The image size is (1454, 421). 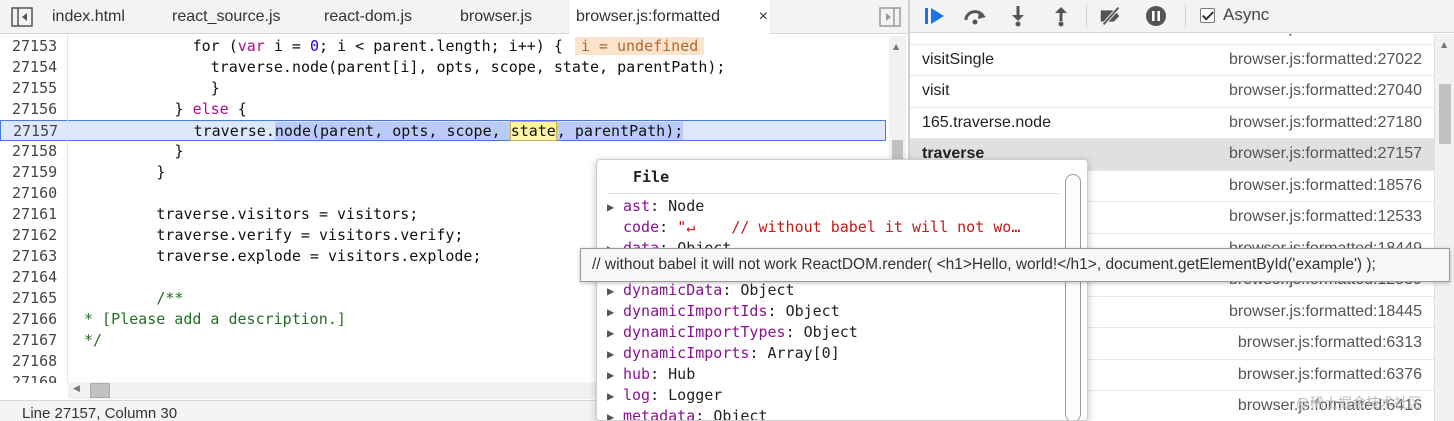 What do you see at coordinates (890, 17) in the screenshot?
I see `toggle-debugger-icon` at bounding box center [890, 17].